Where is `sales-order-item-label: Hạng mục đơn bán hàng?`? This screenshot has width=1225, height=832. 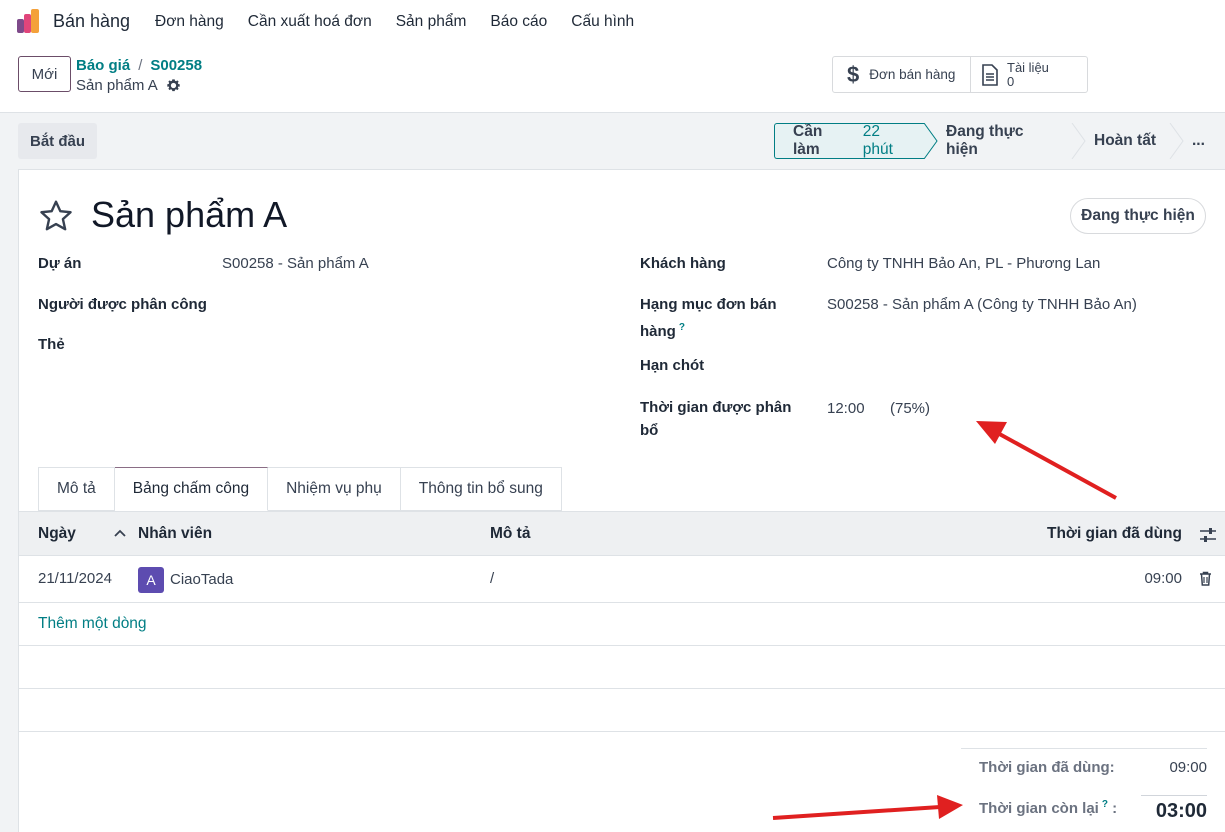
sales-order-item-label: Hạng mục đơn bán hàng? is located at coordinates (708, 318).